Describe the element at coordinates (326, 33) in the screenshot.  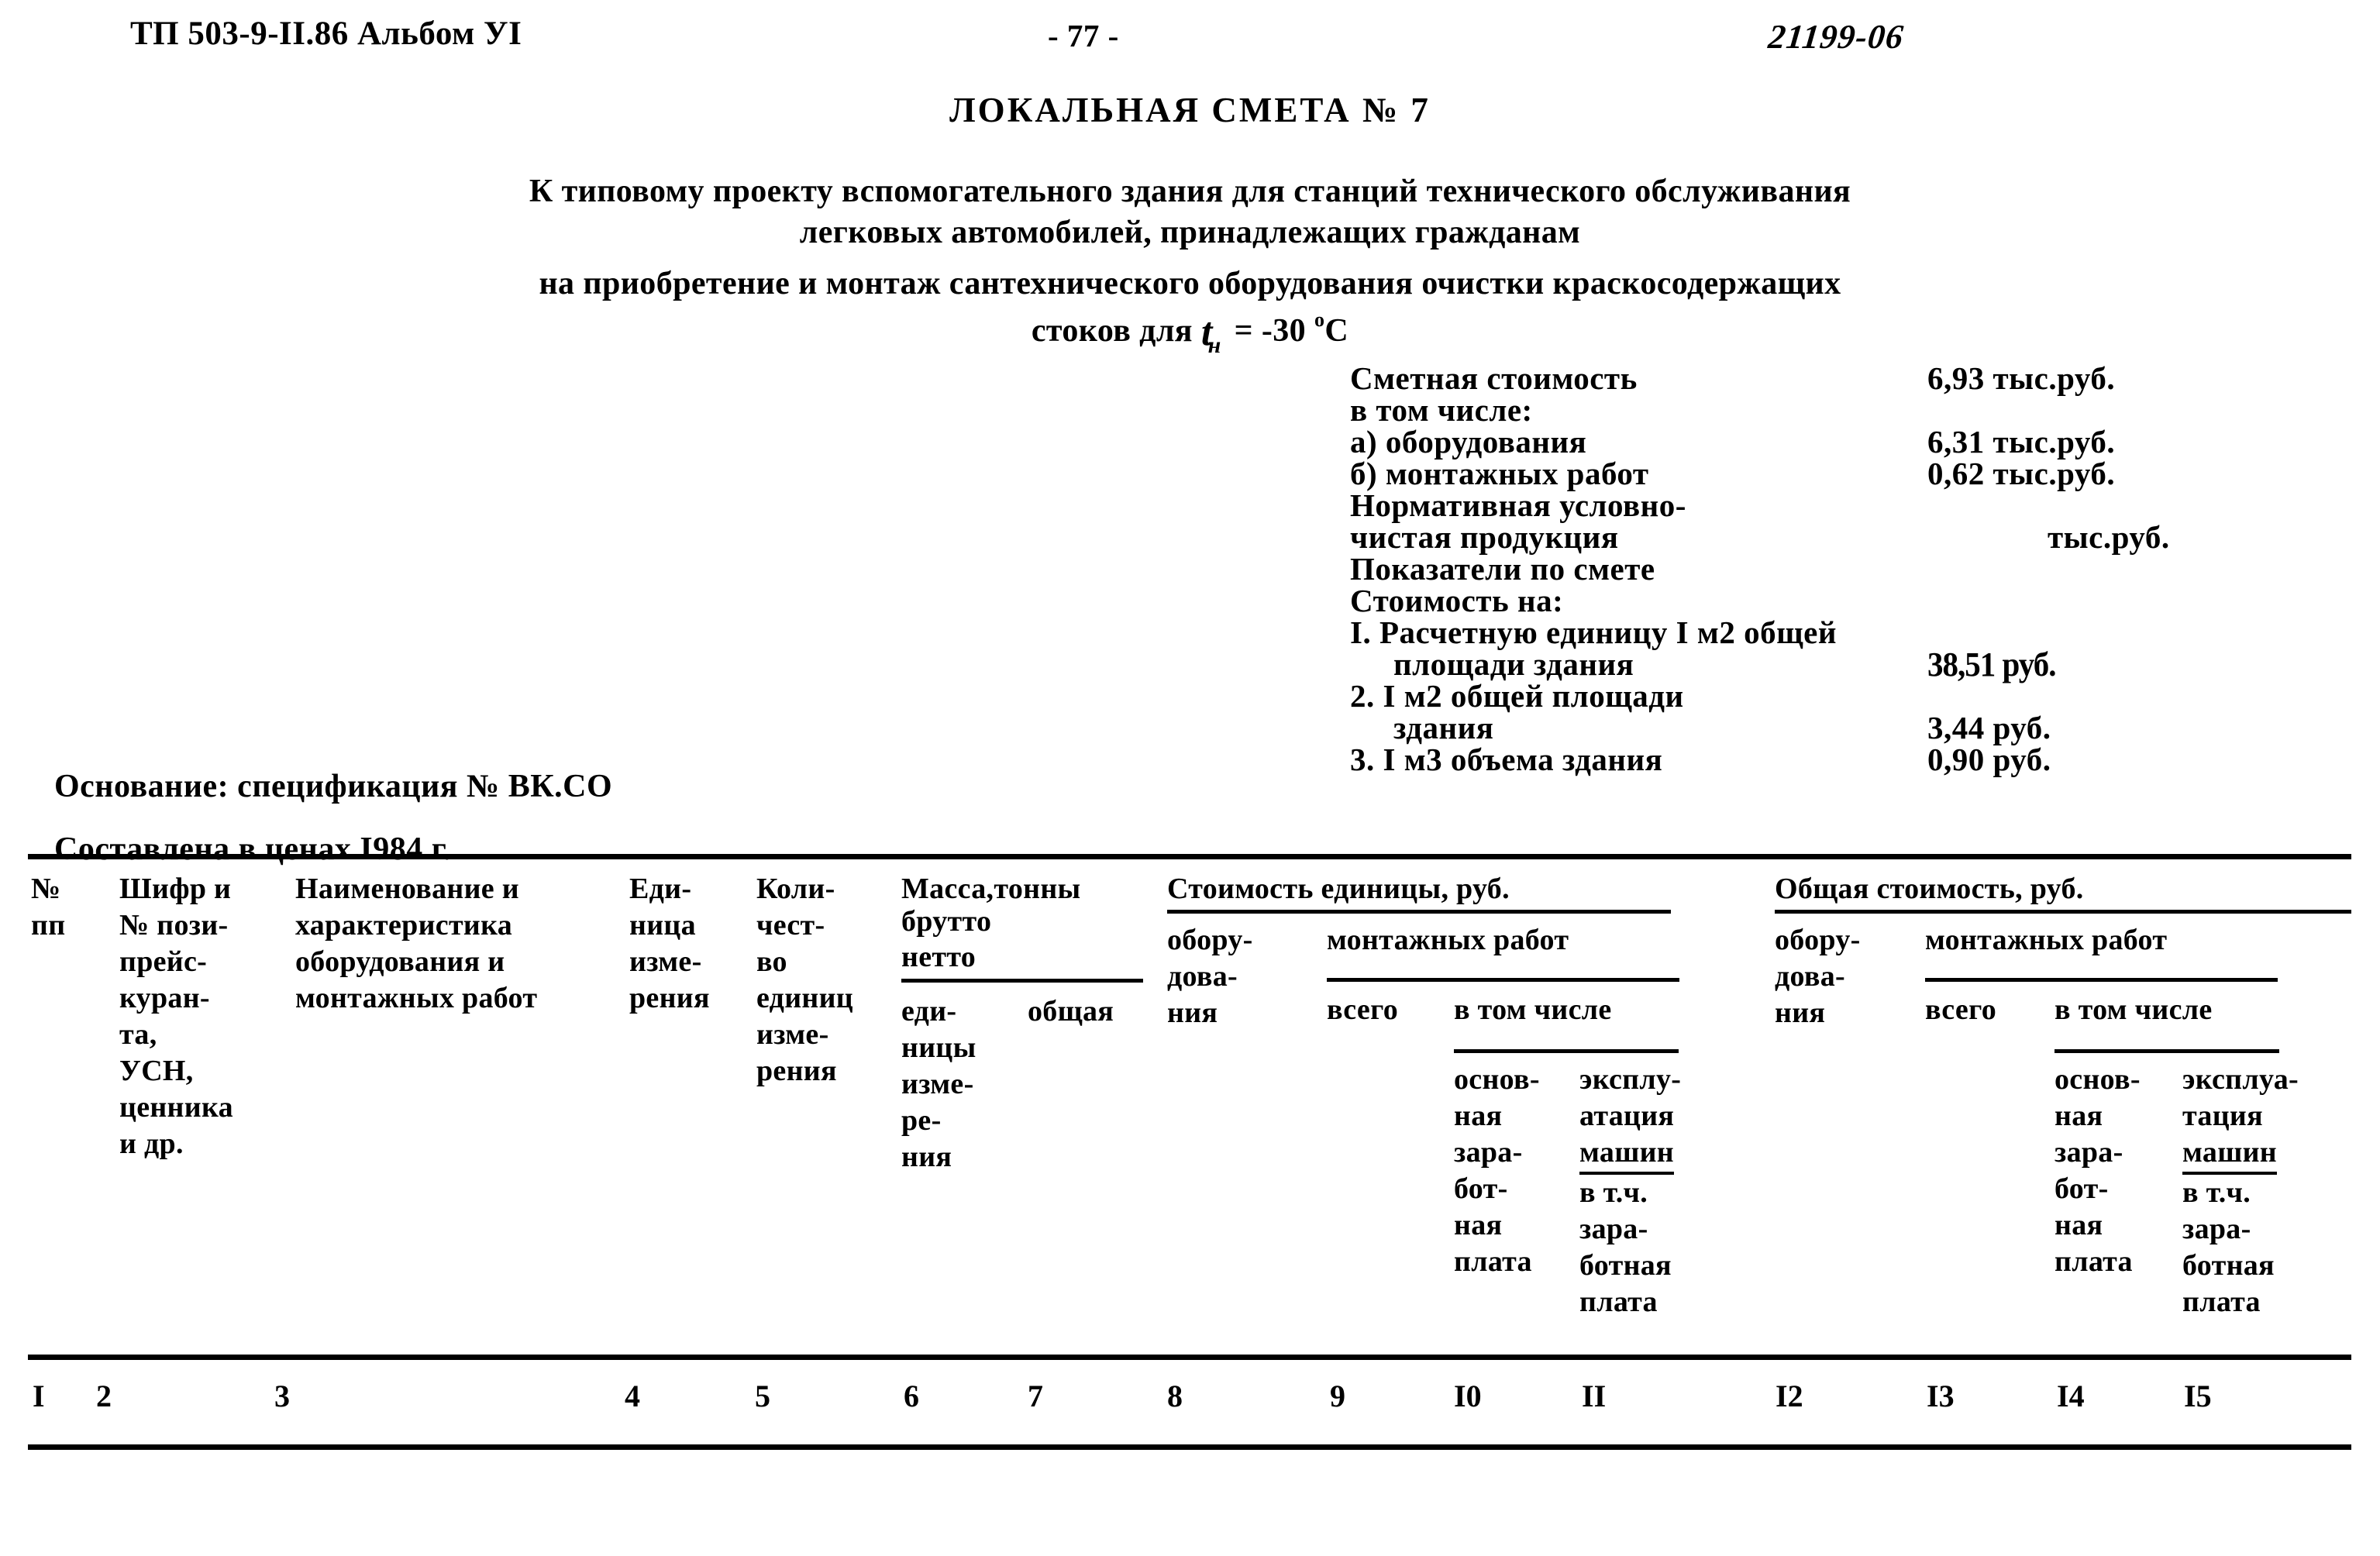
I see `document-code: ТП 503-9-II.86 Альбом УI` at that location.